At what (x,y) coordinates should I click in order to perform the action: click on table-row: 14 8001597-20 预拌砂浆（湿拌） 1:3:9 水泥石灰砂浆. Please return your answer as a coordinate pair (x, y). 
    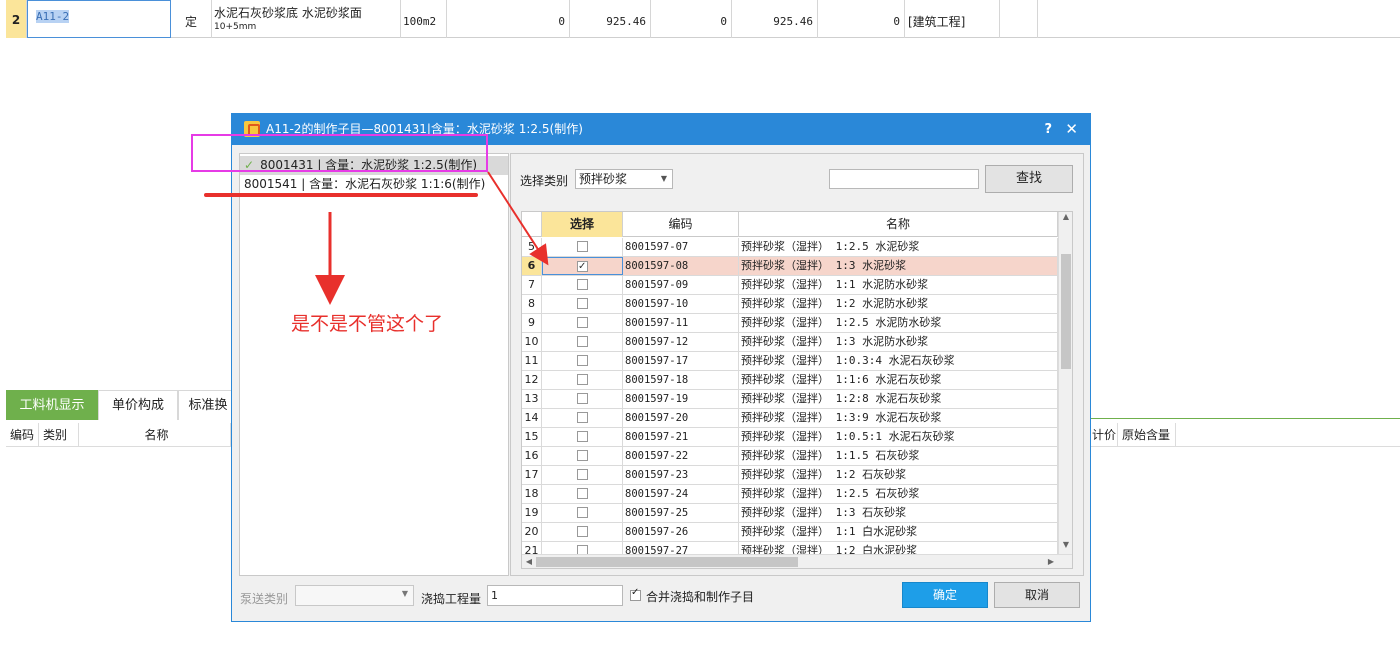
    Looking at the image, I should click on (790, 418).